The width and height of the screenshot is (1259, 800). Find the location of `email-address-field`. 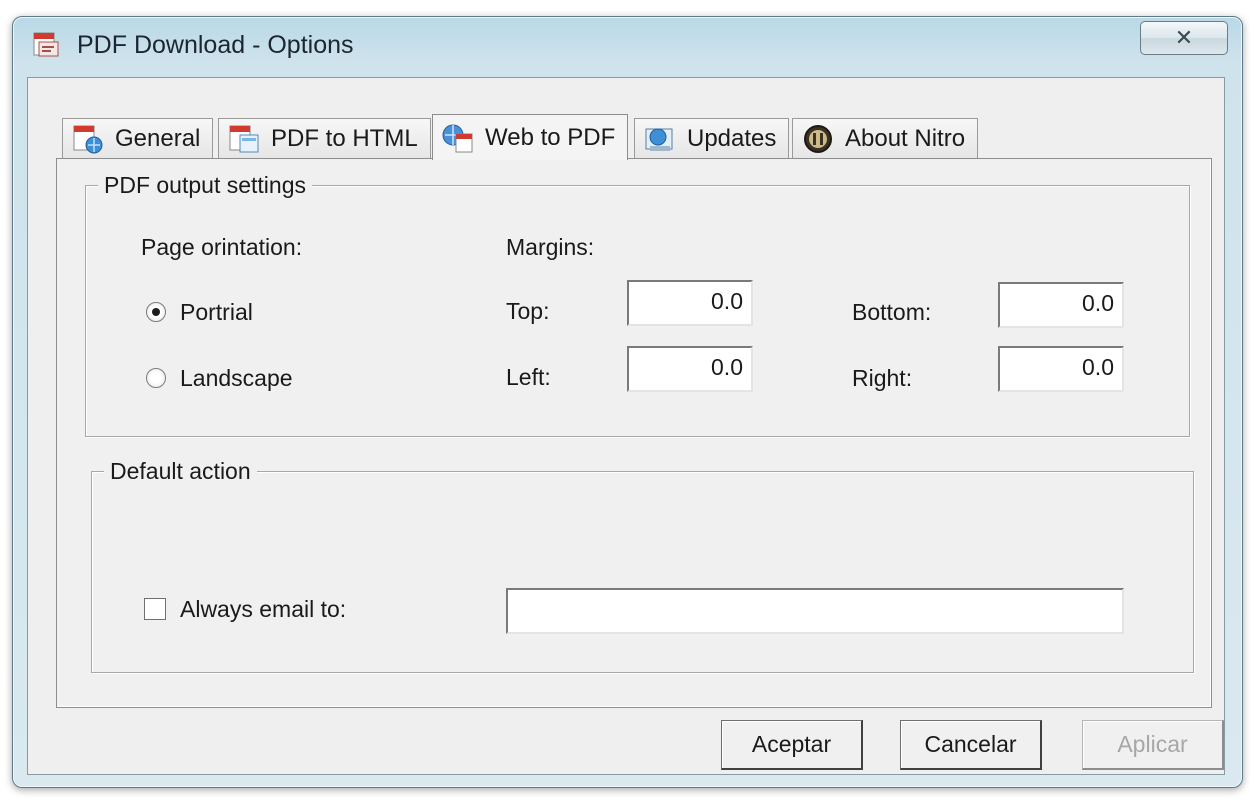

email-address-field is located at coordinates (815, 611).